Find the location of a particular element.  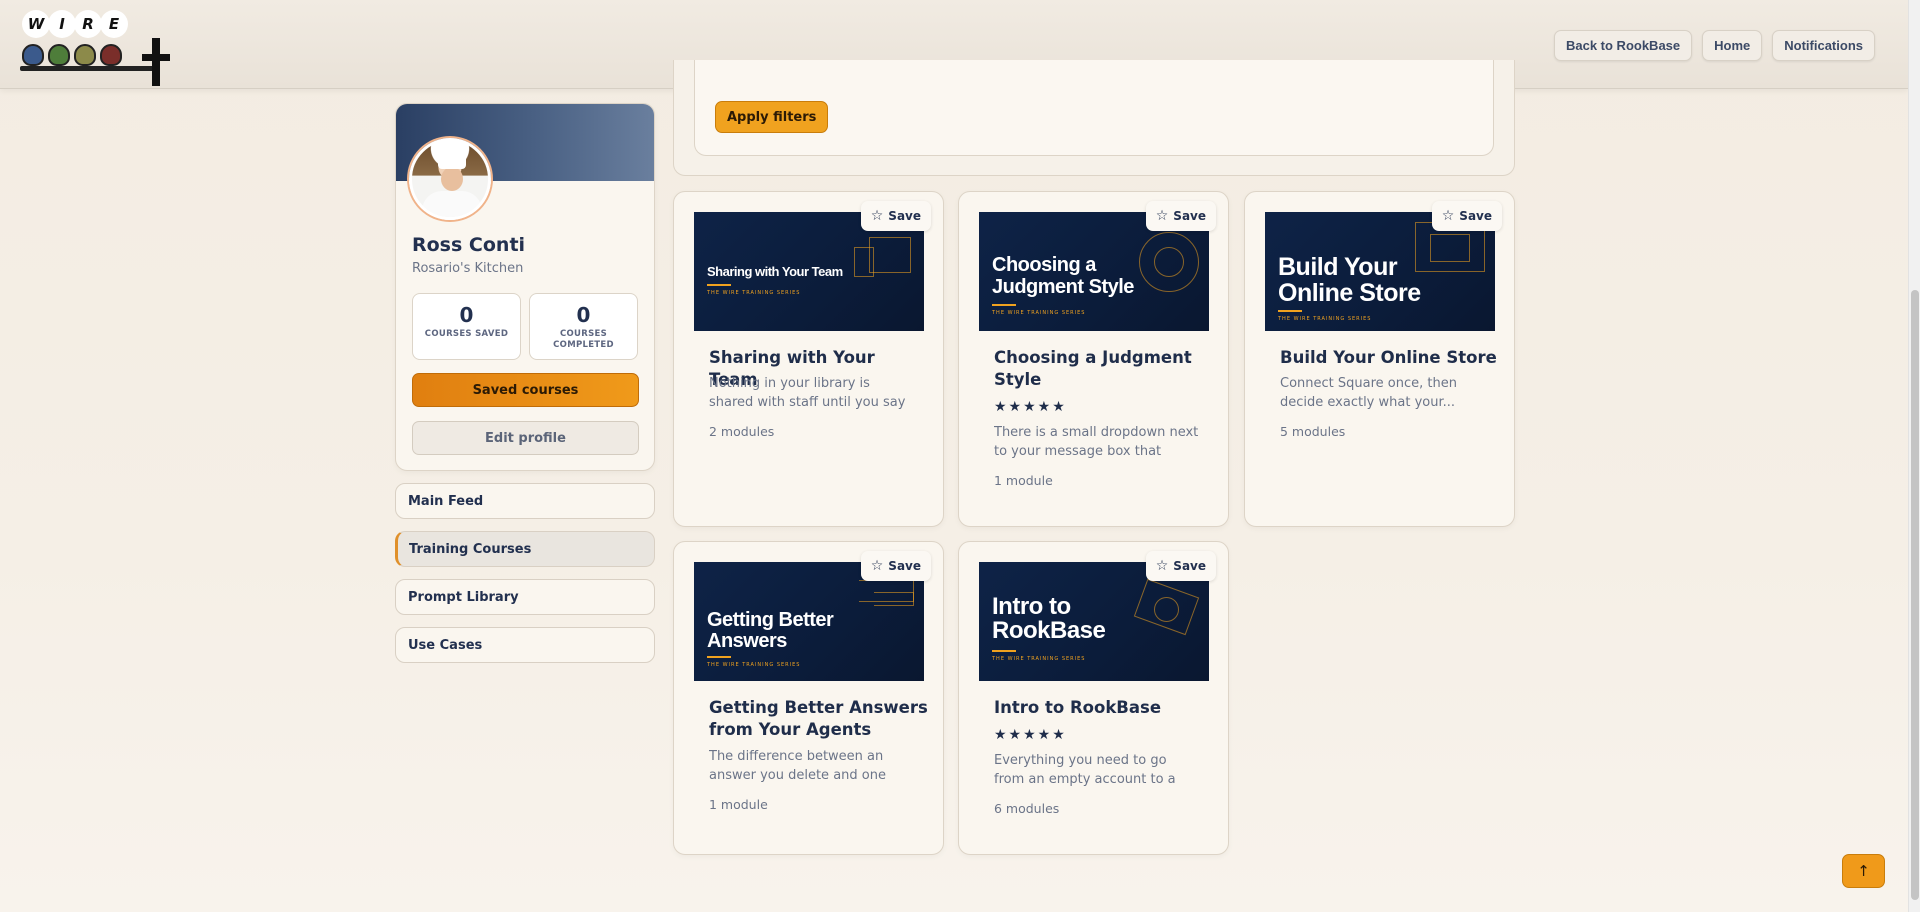

header-nav: Back to RookBase Home Notifications is located at coordinates (1714, 45).